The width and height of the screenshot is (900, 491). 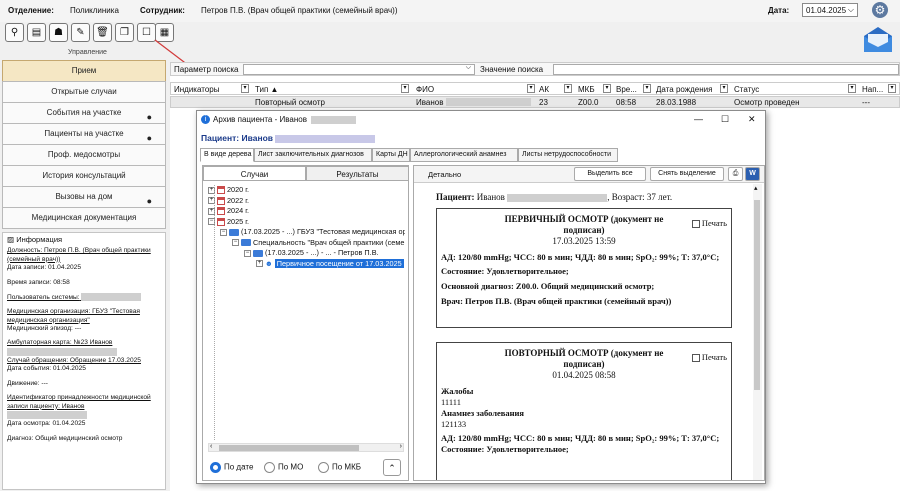 I want to click on col-birthdate: Дата рождения, so click(x=684, y=89).